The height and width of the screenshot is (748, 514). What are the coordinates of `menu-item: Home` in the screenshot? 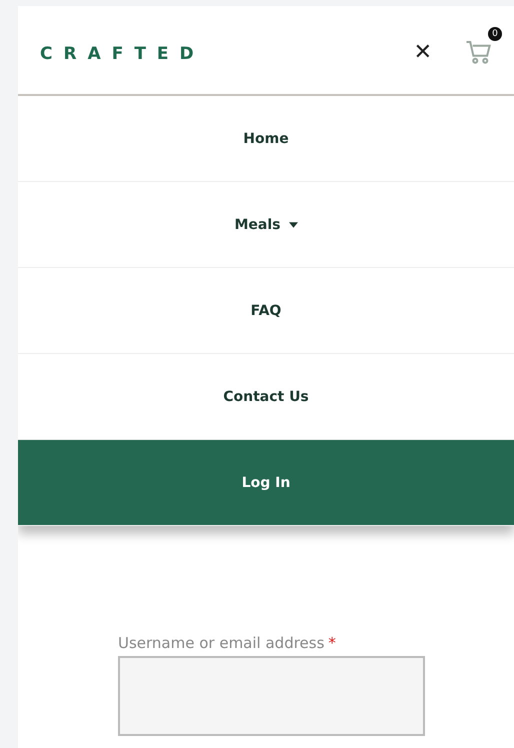 It's located at (266, 139).